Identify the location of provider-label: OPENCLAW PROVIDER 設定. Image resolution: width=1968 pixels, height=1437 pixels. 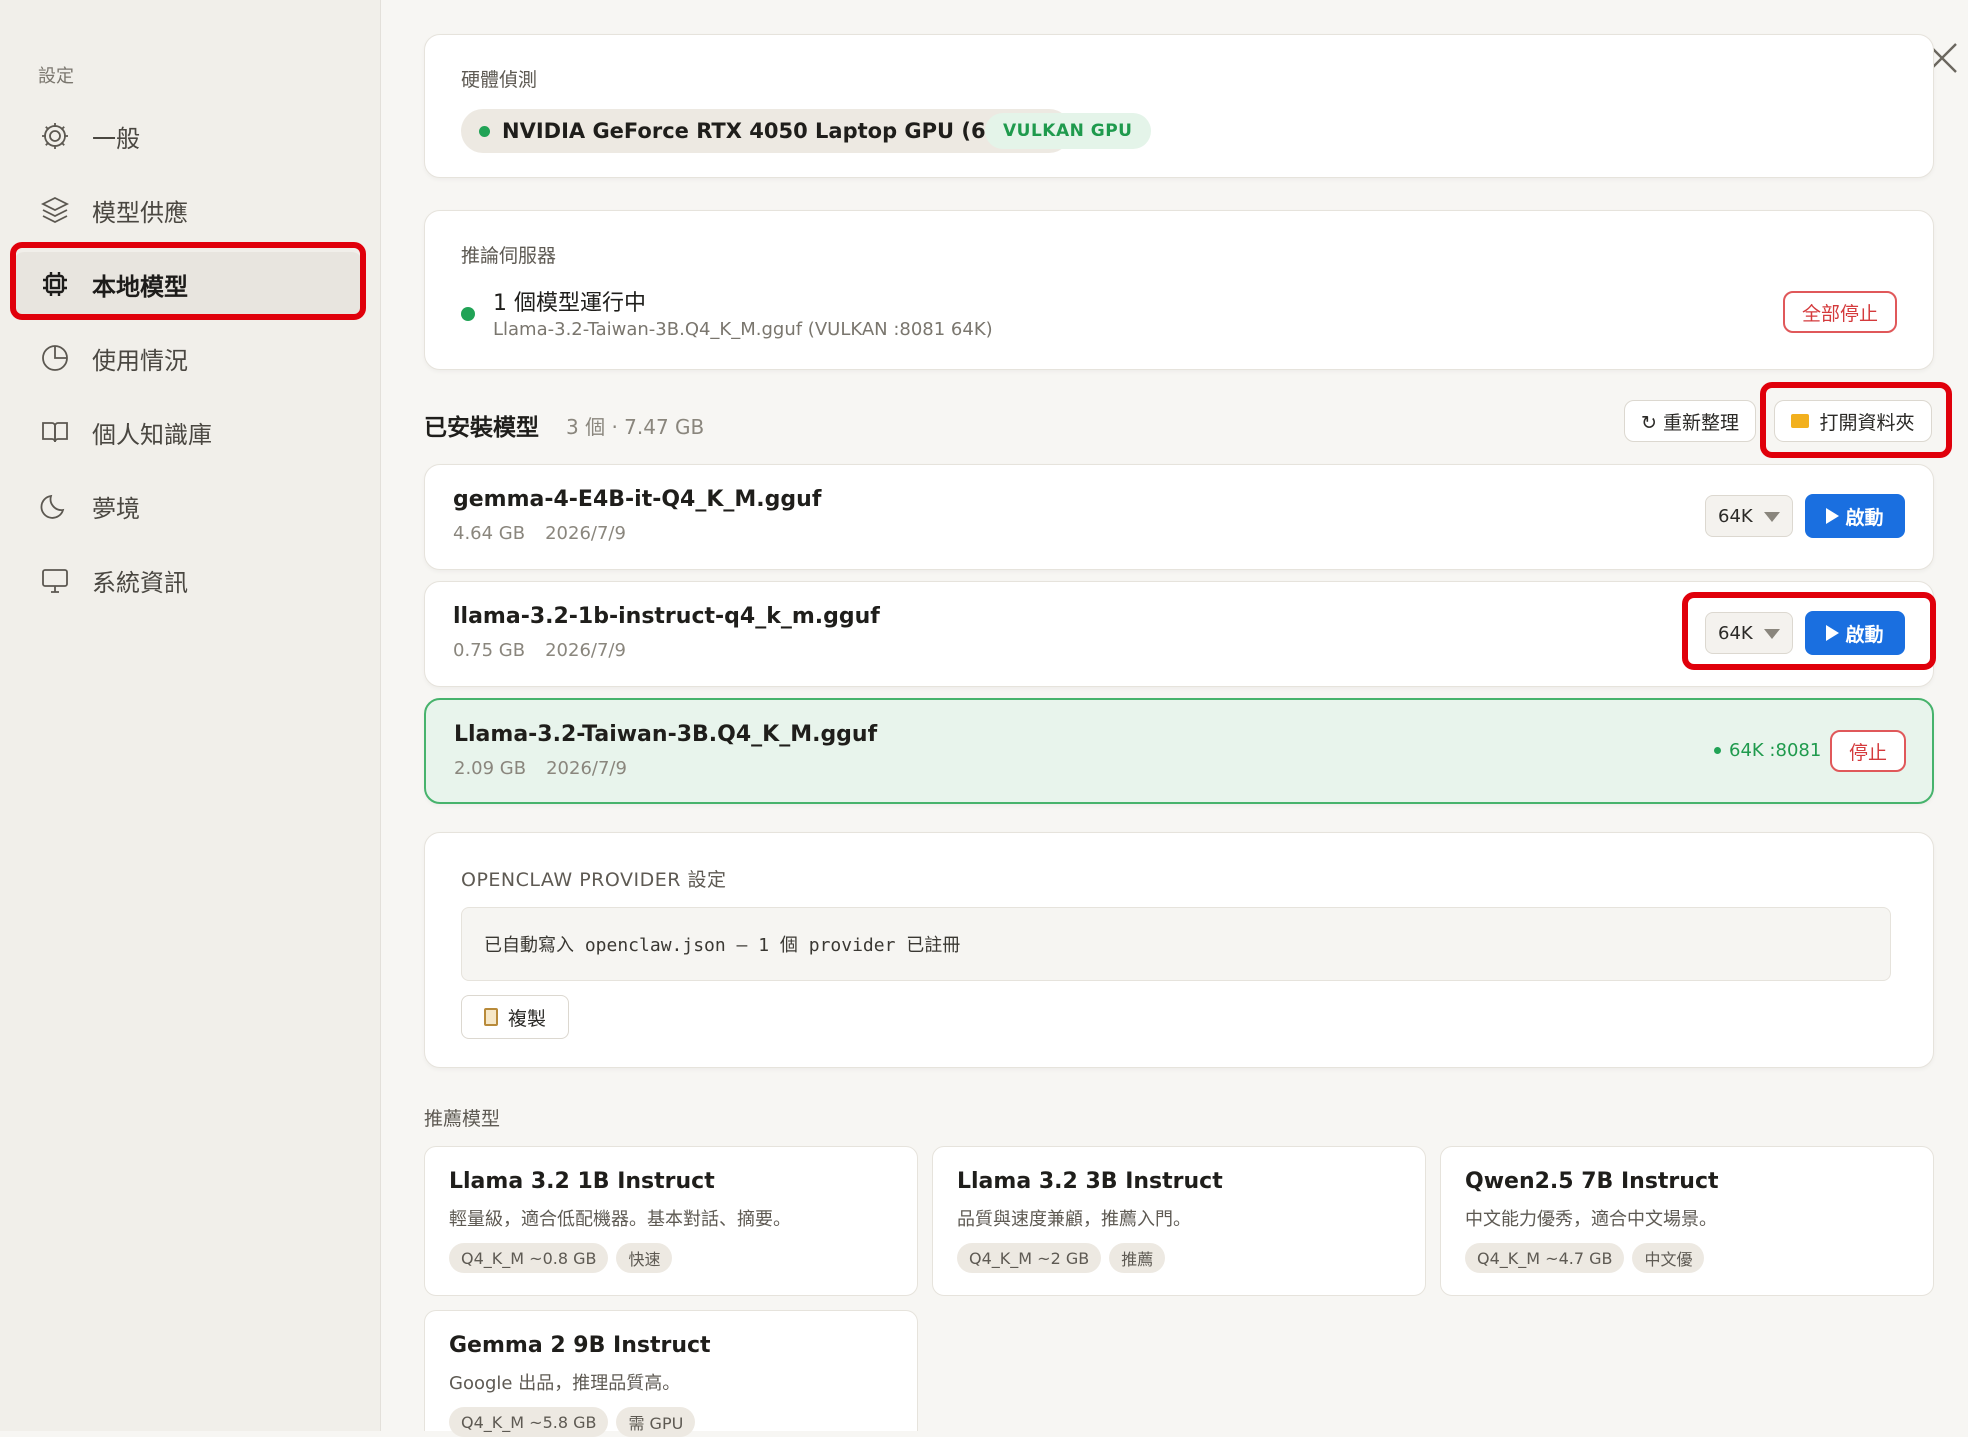
(594, 880).